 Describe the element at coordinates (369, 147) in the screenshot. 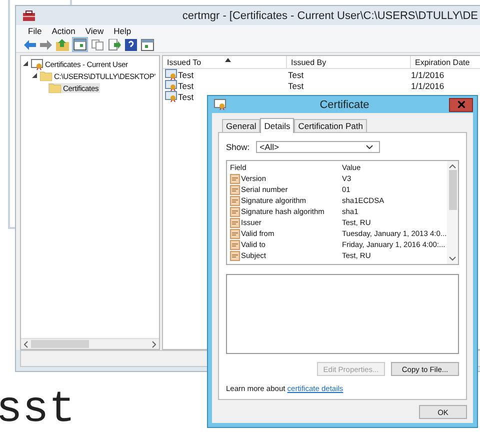

I see `chevron-down-icon` at that location.